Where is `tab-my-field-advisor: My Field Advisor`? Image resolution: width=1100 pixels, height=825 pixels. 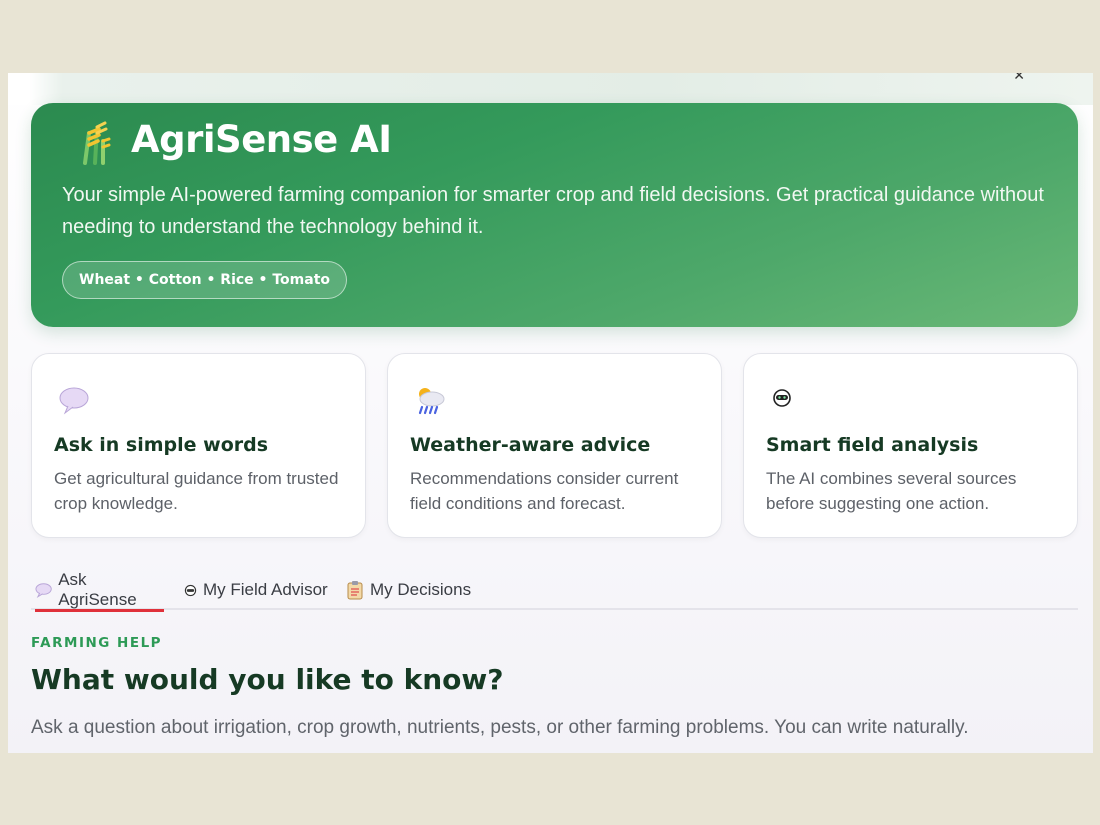 tab-my-field-advisor: My Field Advisor is located at coordinates (256, 590).